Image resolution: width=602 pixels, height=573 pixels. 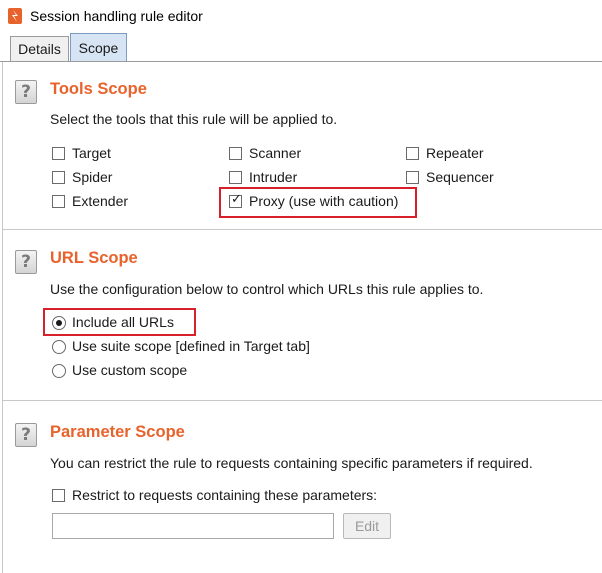 I want to click on suite-scope-radio: Use suite scope [defined in Target tab], so click(x=192, y=347).